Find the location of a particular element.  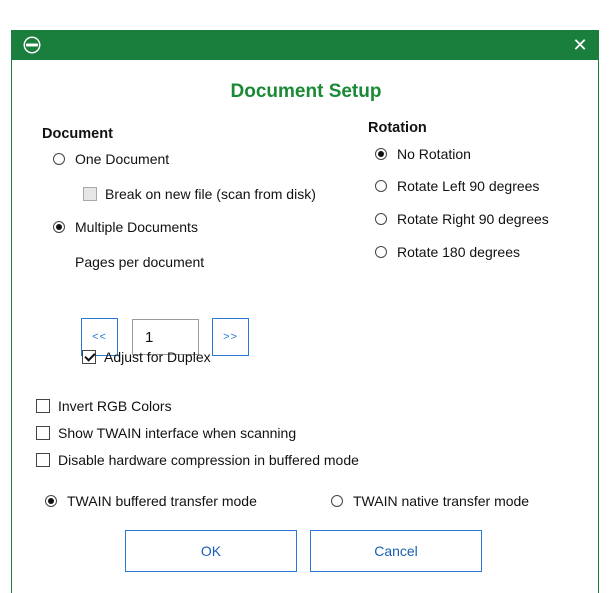

rotate-left-radio: Rotate Left 90 degrees is located at coordinates (457, 186).